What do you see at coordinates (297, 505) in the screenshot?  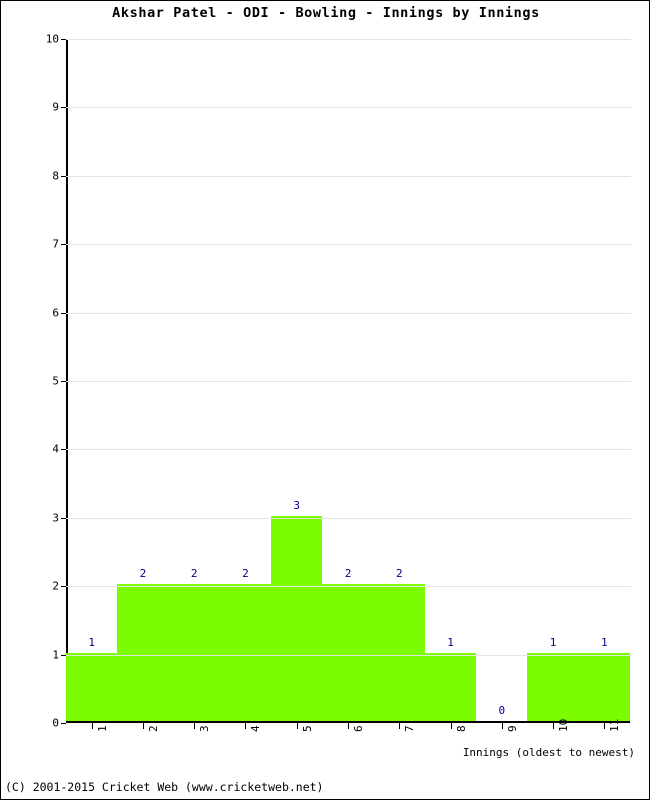 I see `bar-value-label: 3` at bounding box center [297, 505].